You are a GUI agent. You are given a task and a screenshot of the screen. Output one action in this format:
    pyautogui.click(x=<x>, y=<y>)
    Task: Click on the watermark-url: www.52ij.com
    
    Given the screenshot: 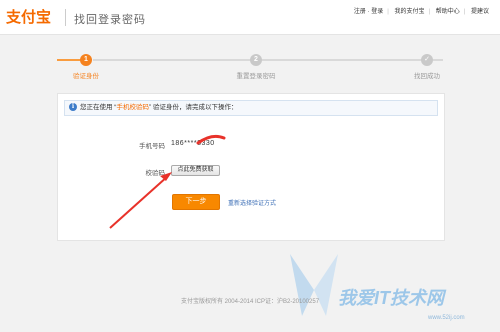 What is the action you would take?
    pyautogui.click(x=446, y=318)
    